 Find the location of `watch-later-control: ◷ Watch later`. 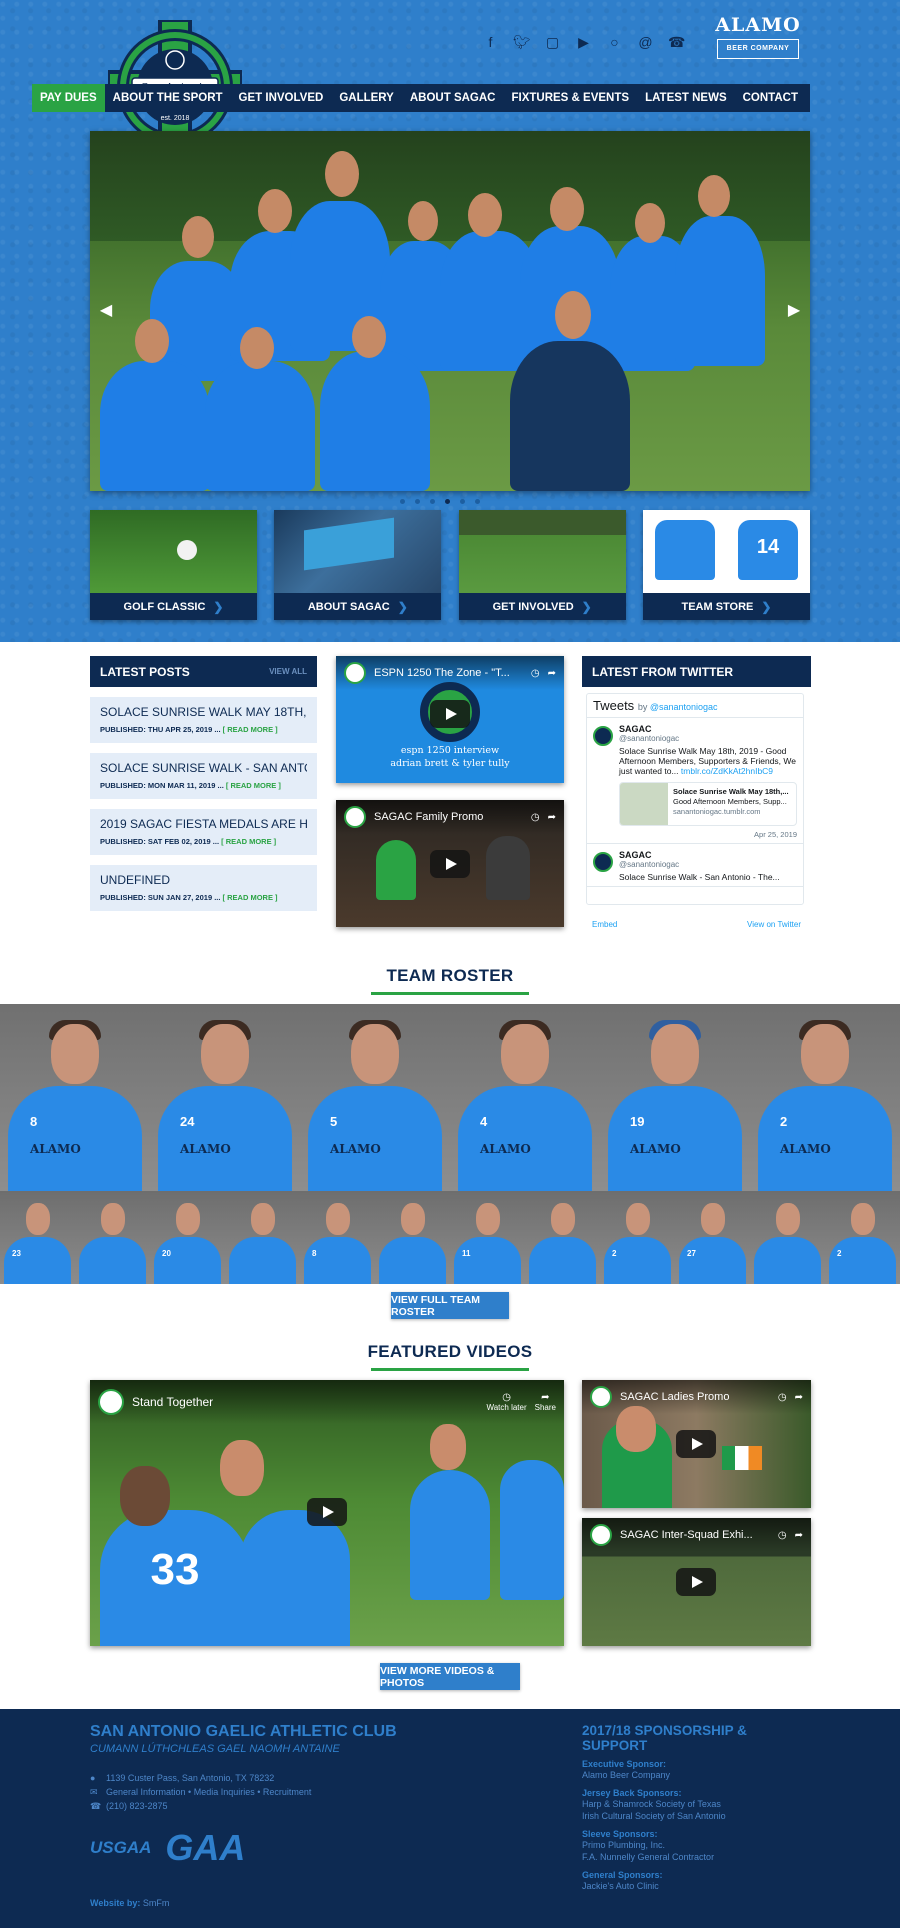

watch-later-control: ◷ Watch later is located at coordinates (506, 1402).